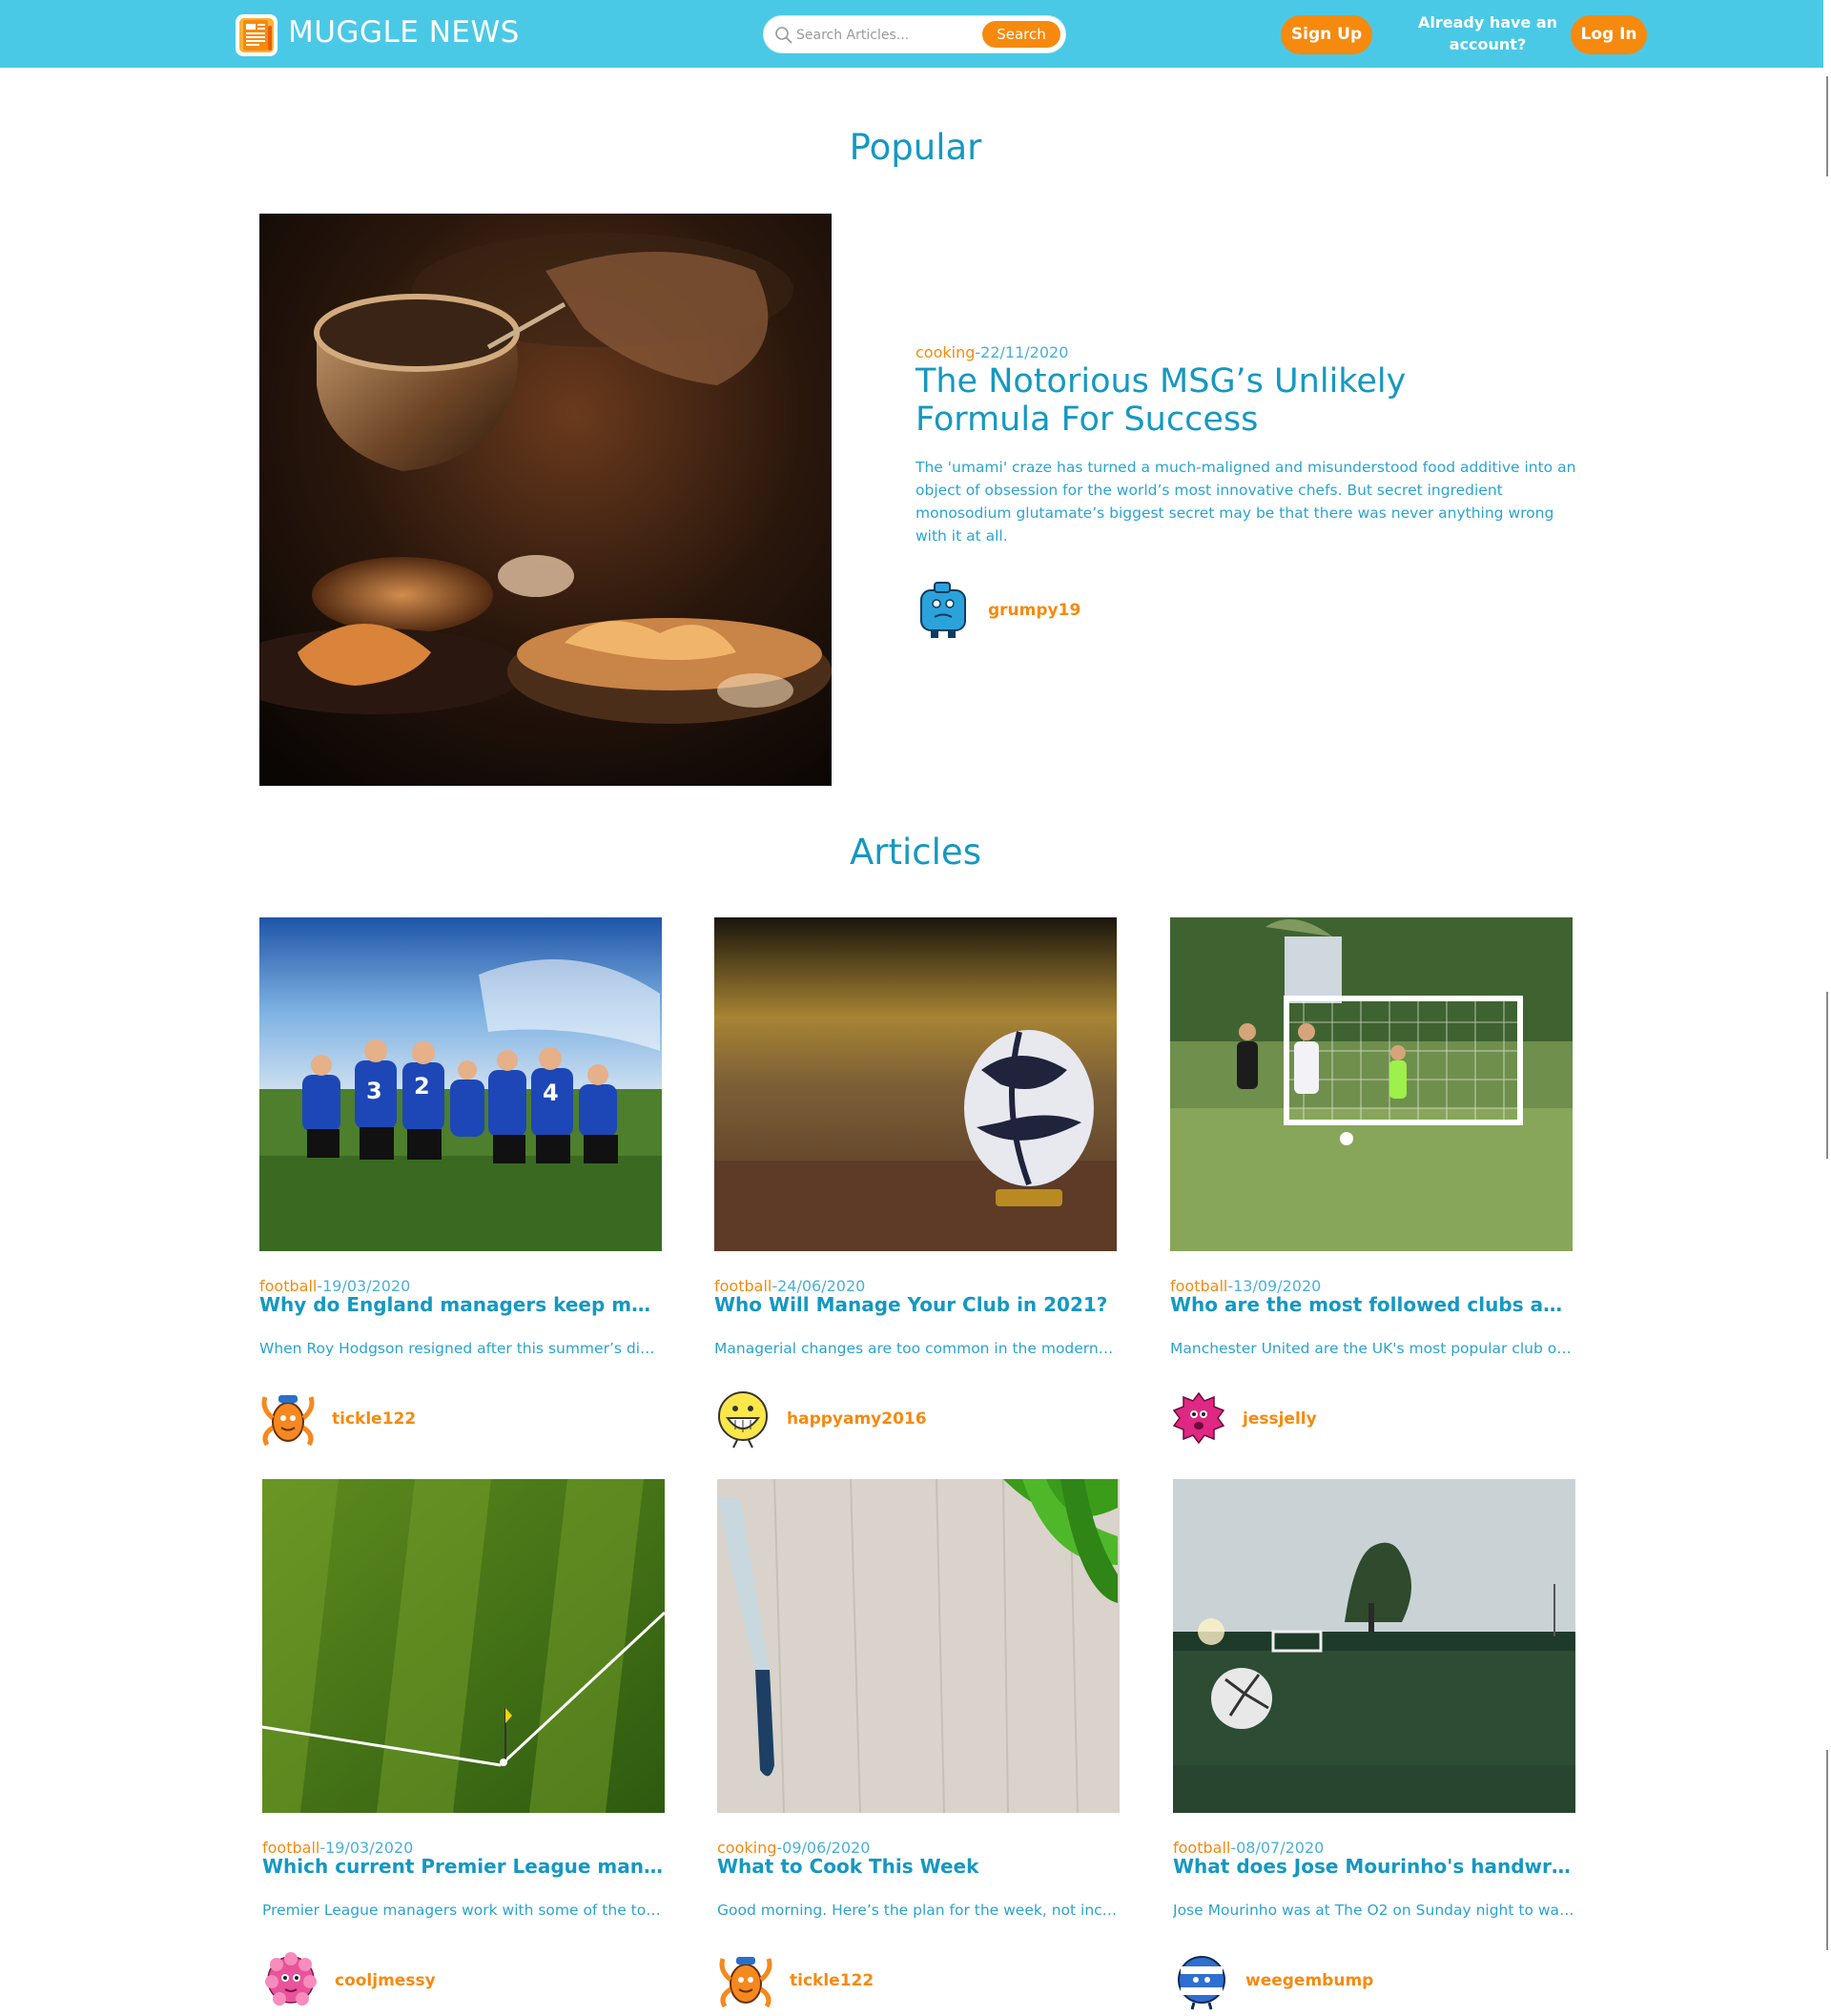 The width and height of the screenshot is (1831, 2016). Describe the element at coordinates (1827, 1008) in the screenshot. I see `page-scrollbar` at that location.